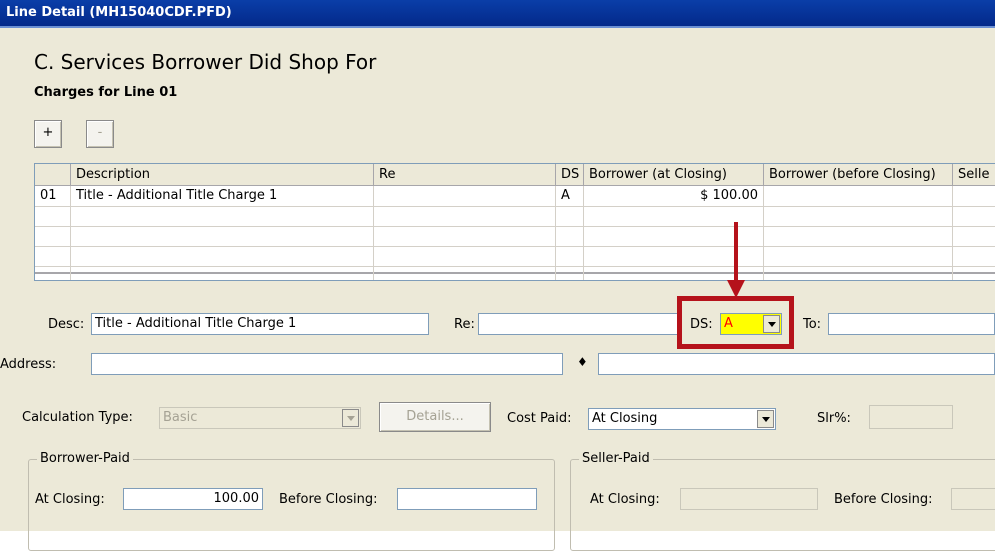 The width and height of the screenshot is (995, 551). What do you see at coordinates (834, 418) in the screenshot?
I see `slr-percent-label: Slr%:` at bounding box center [834, 418].